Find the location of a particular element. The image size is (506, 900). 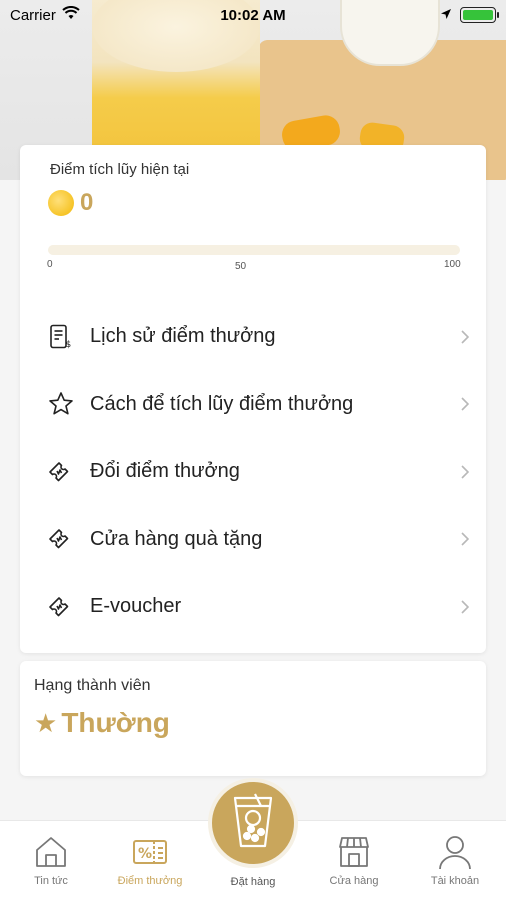

menu-item-label: Đổi điểm thưởng is located at coordinates (165, 471).